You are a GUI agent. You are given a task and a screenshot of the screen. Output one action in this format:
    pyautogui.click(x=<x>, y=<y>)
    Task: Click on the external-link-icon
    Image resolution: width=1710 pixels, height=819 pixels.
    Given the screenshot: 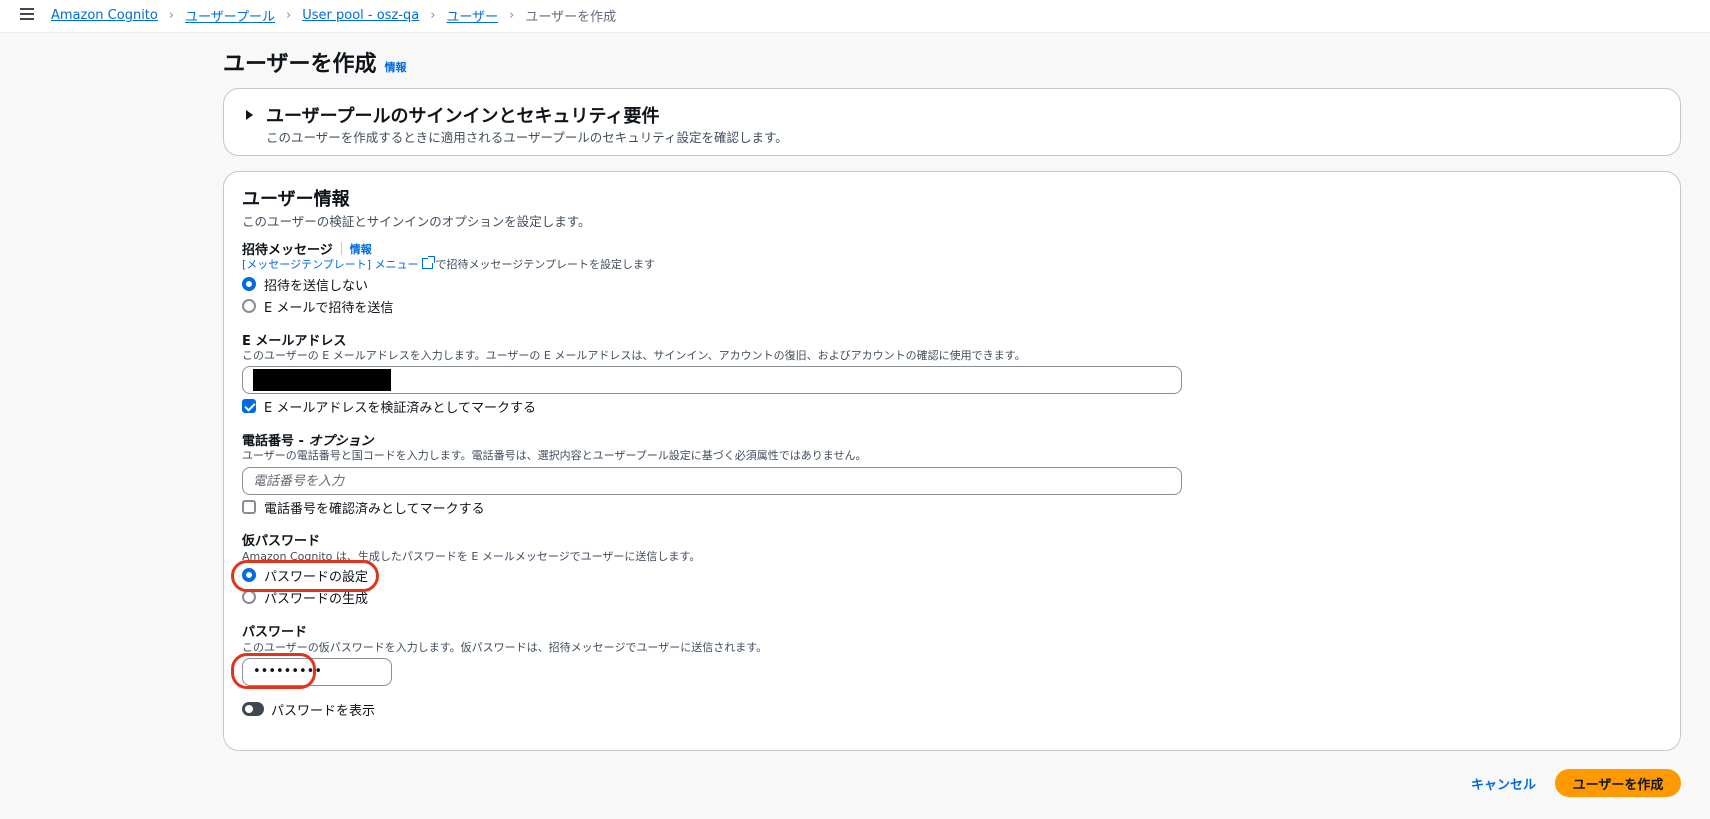 What is the action you would take?
    pyautogui.click(x=428, y=262)
    